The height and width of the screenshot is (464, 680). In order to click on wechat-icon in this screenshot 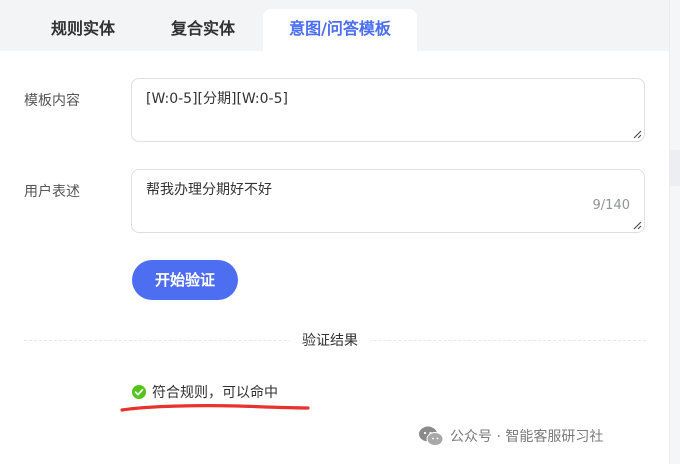, I will do `click(431, 436)`.